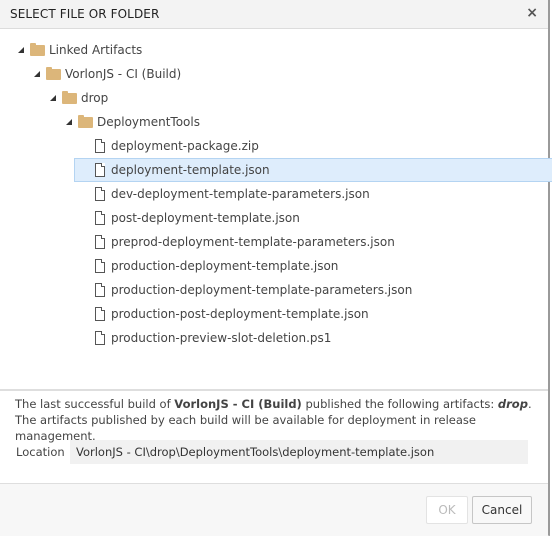 This screenshot has width=552, height=537. What do you see at coordinates (148, 122) in the screenshot?
I see `tree-node-label: DeploymentTools` at bounding box center [148, 122].